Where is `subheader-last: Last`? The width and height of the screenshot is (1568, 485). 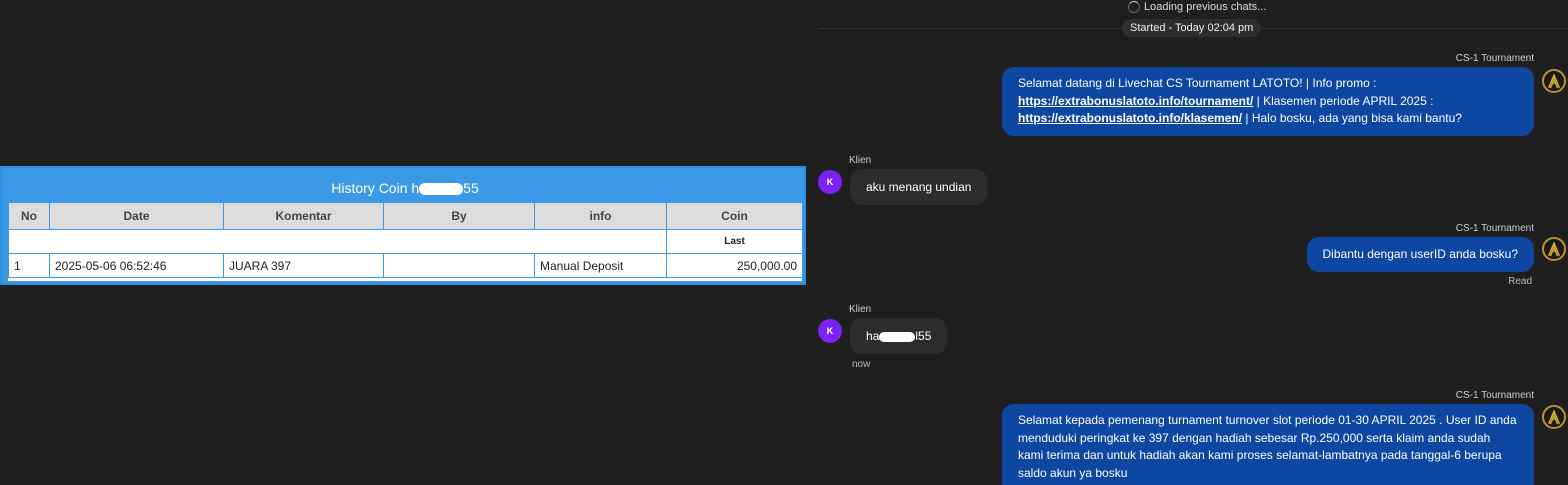 subheader-last: Last is located at coordinates (734, 241).